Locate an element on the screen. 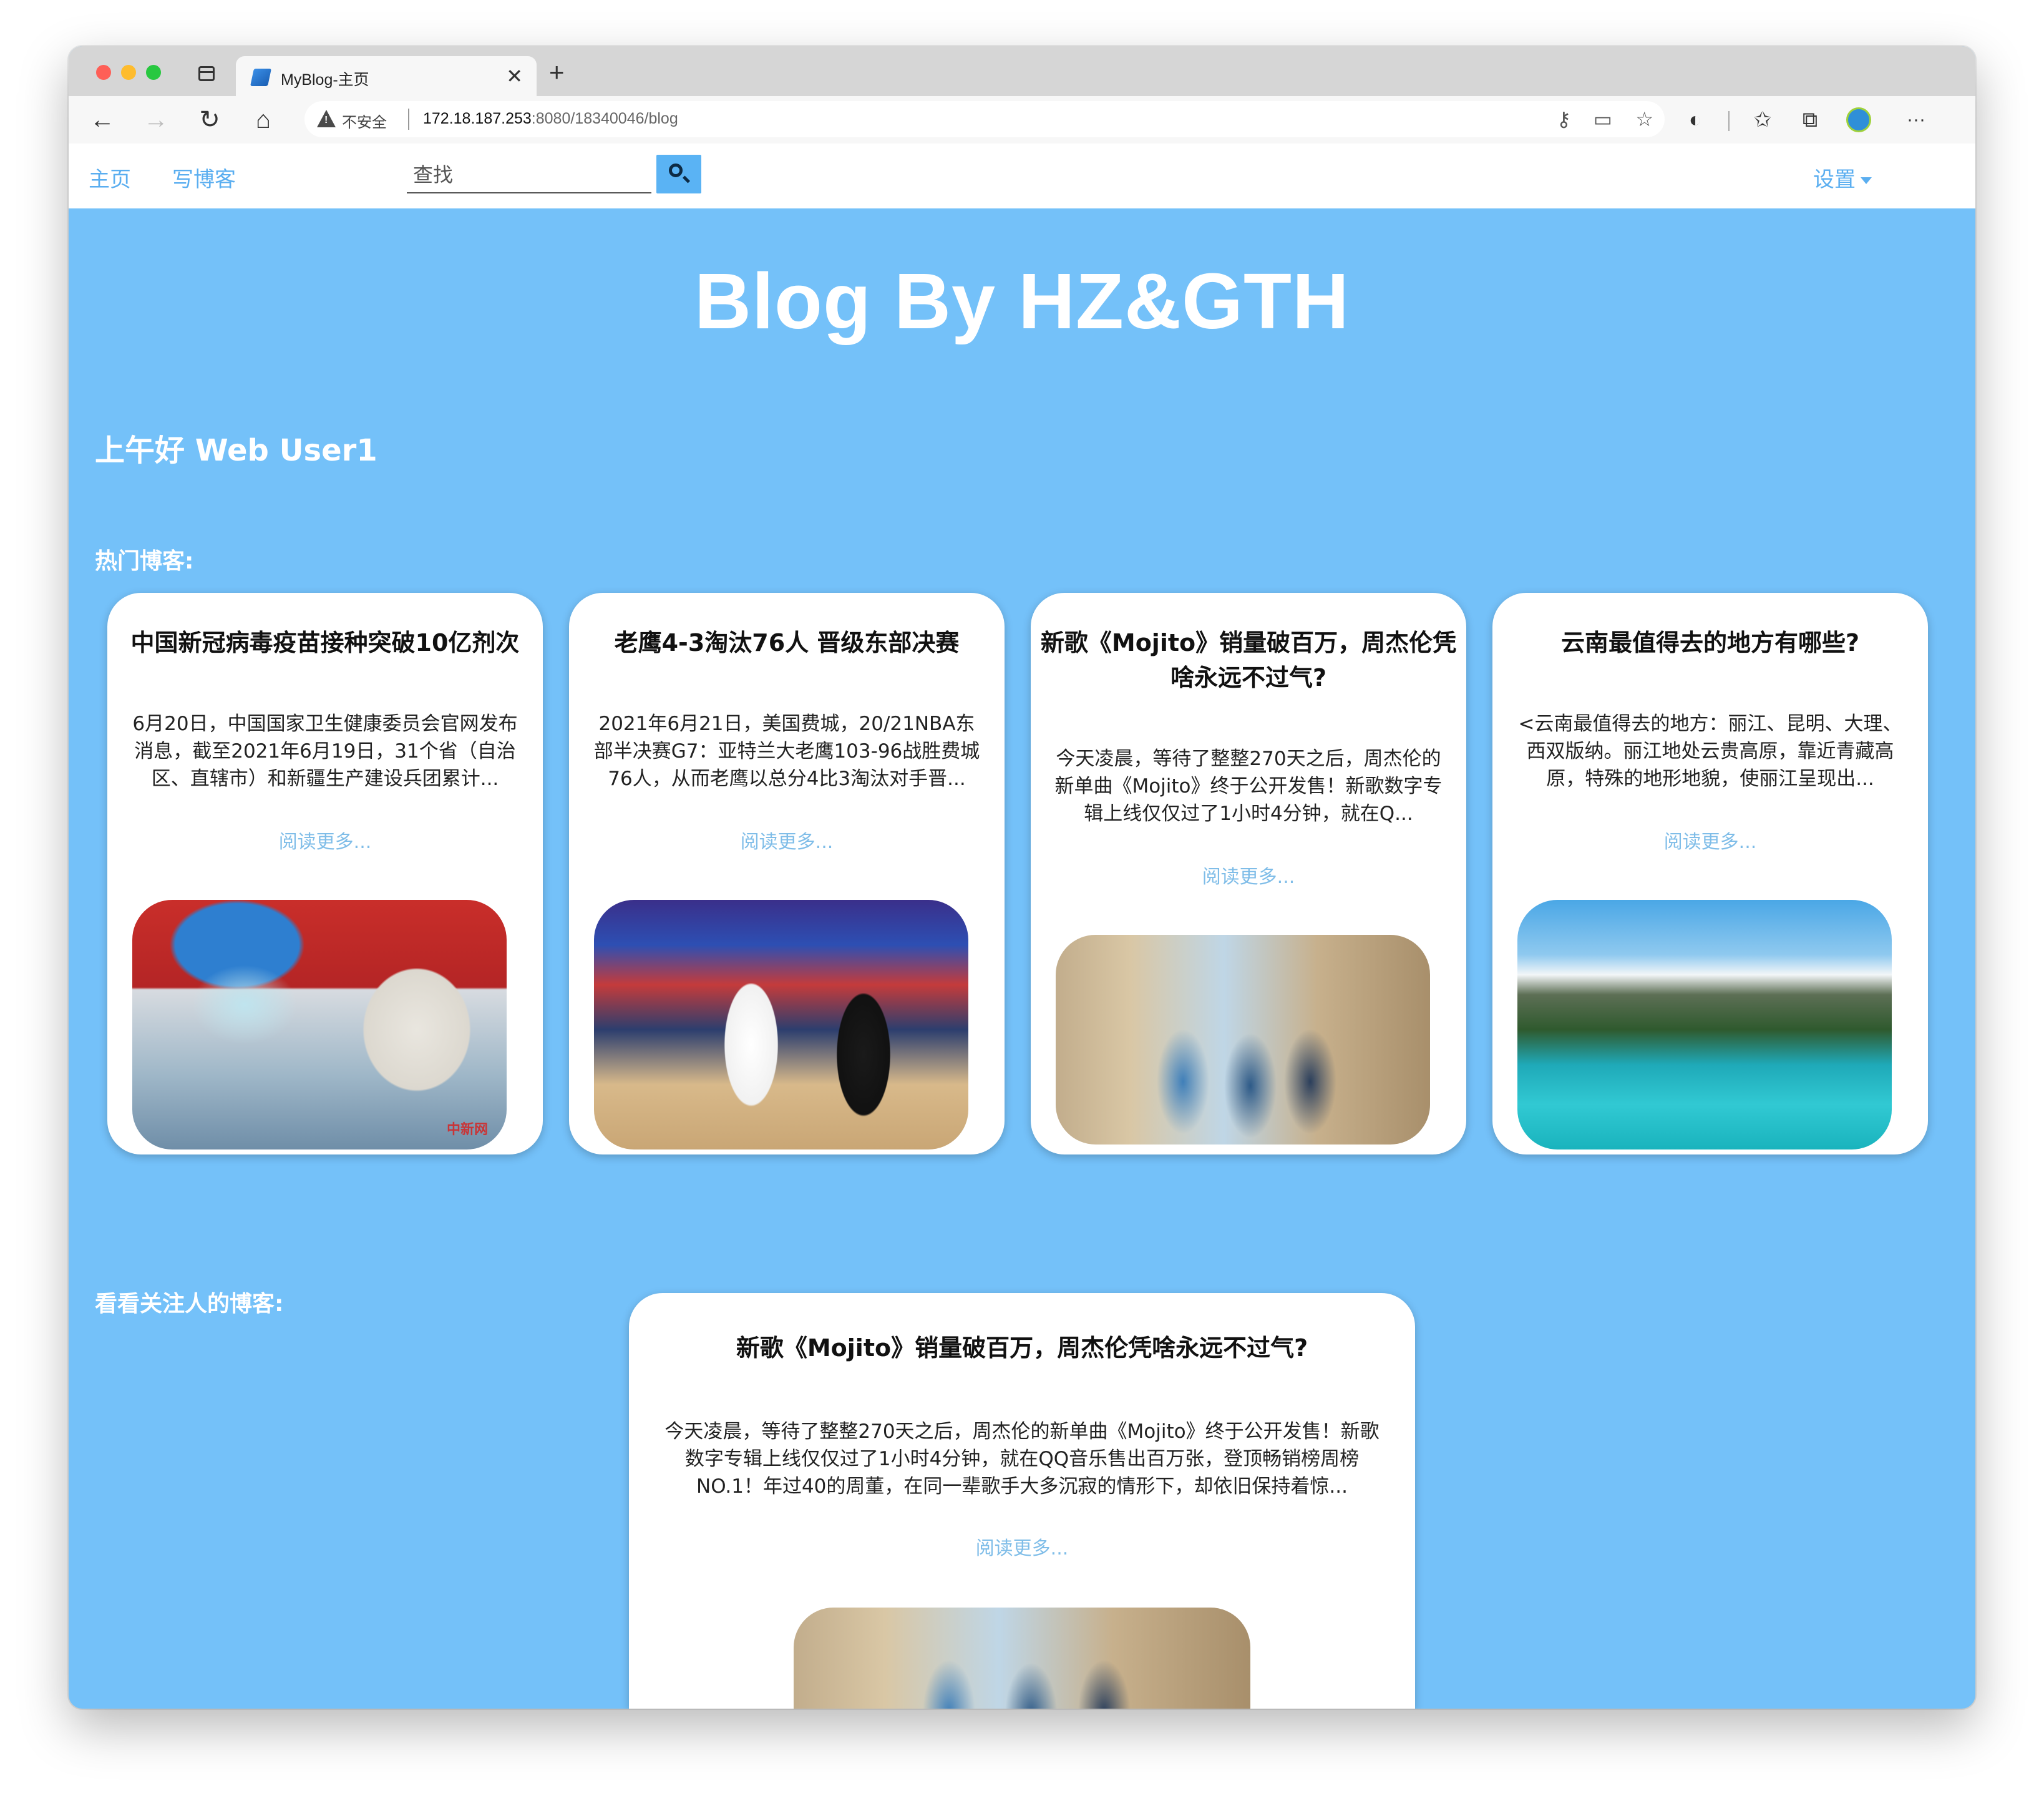  settings-label: 设置 is located at coordinates (1834, 179).